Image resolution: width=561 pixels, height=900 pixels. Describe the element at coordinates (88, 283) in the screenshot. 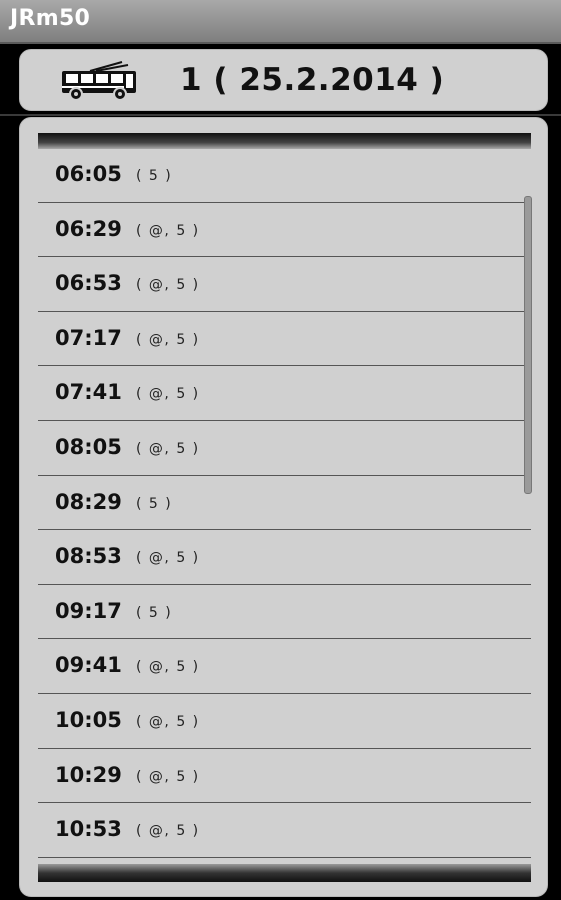

I see `departure-time: 06:53` at that location.